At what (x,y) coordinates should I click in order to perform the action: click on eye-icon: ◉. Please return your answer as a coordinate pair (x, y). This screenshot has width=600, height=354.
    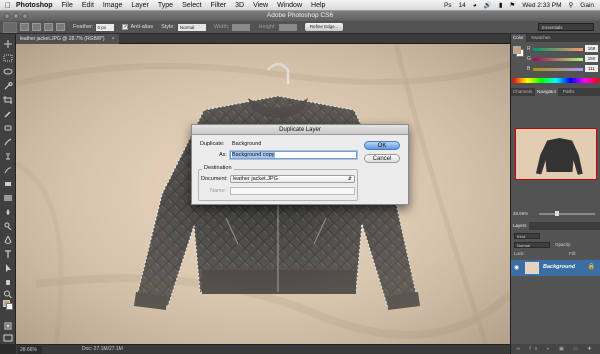
    Looking at the image, I should click on (516, 267).